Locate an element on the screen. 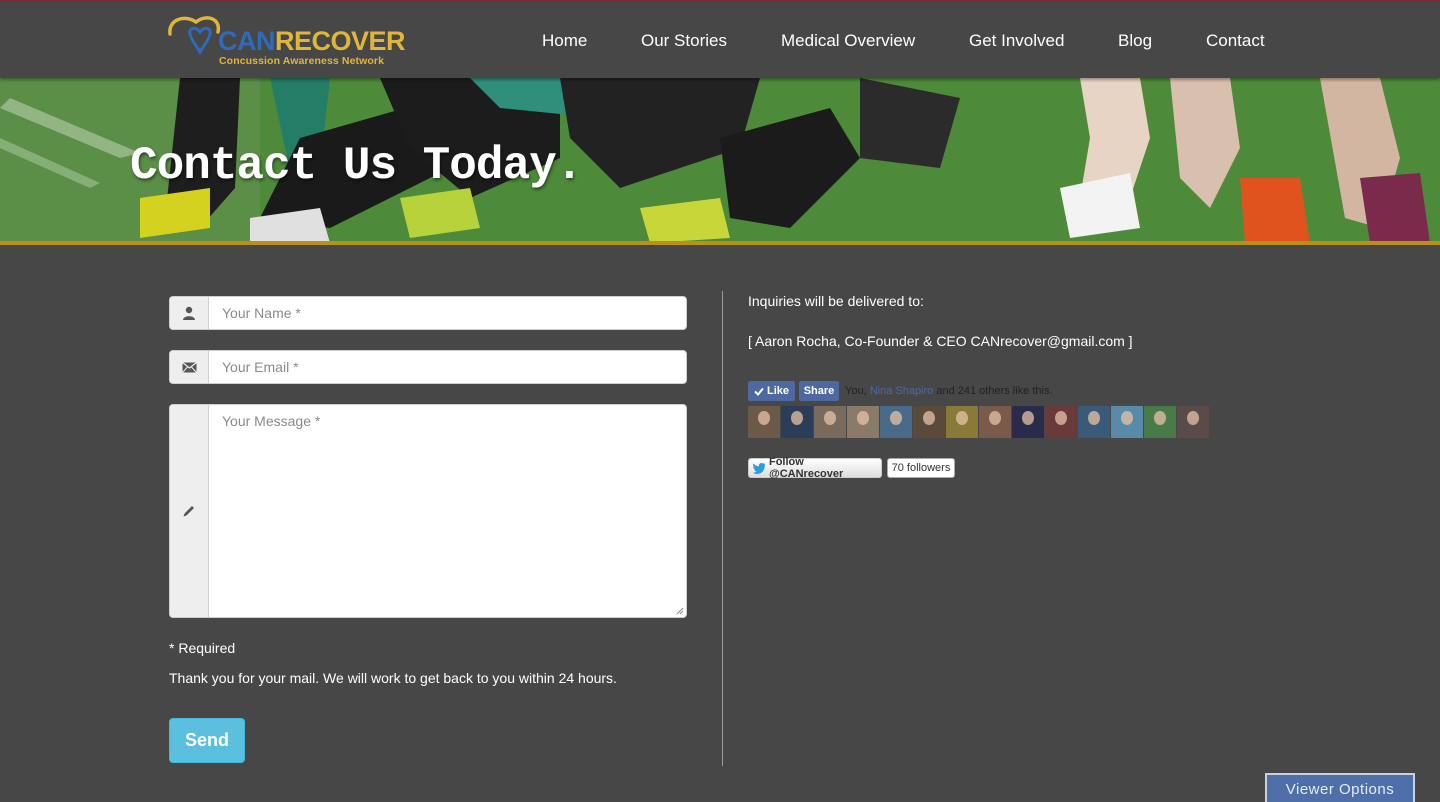 This screenshot has height=802, width=1440. user-icon is located at coordinates (189, 313).